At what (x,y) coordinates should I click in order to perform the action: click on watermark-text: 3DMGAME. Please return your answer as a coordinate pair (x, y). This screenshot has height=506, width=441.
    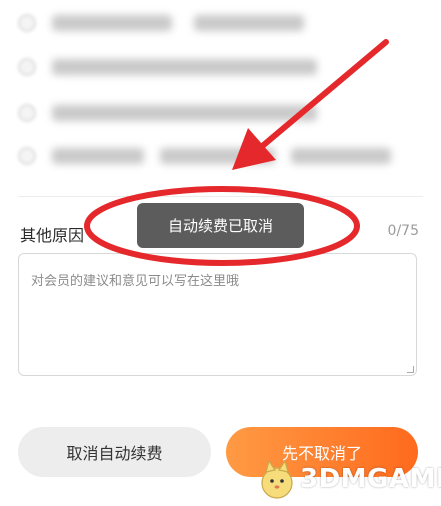
    Looking at the image, I should click on (370, 479).